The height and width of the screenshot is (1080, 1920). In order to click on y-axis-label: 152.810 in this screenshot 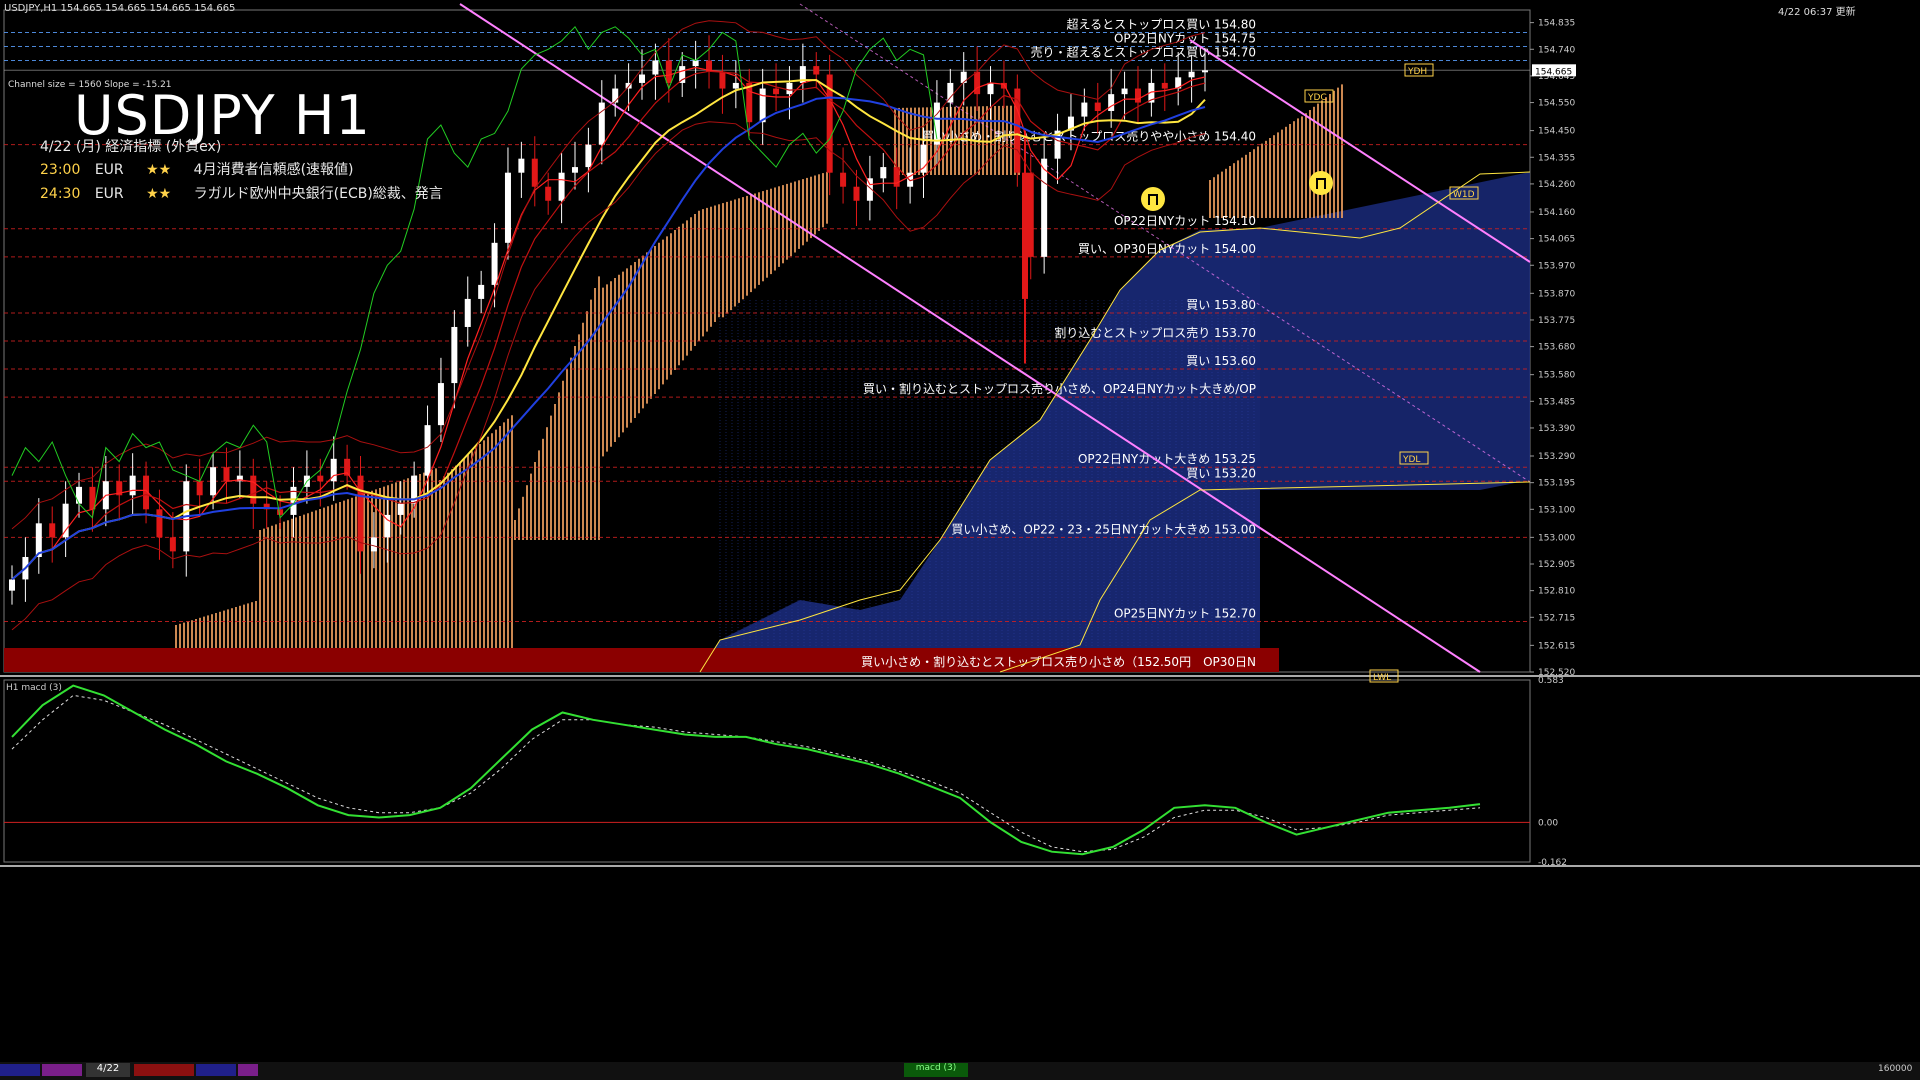, I will do `click(1556, 592)`.